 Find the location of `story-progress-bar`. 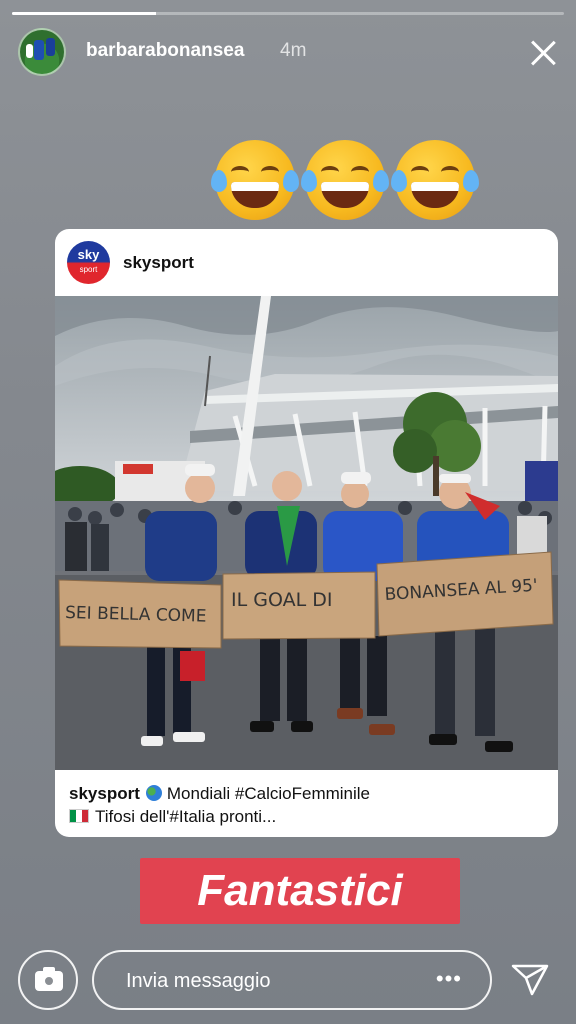

story-progress-bar is located at coordinates (288, 13).